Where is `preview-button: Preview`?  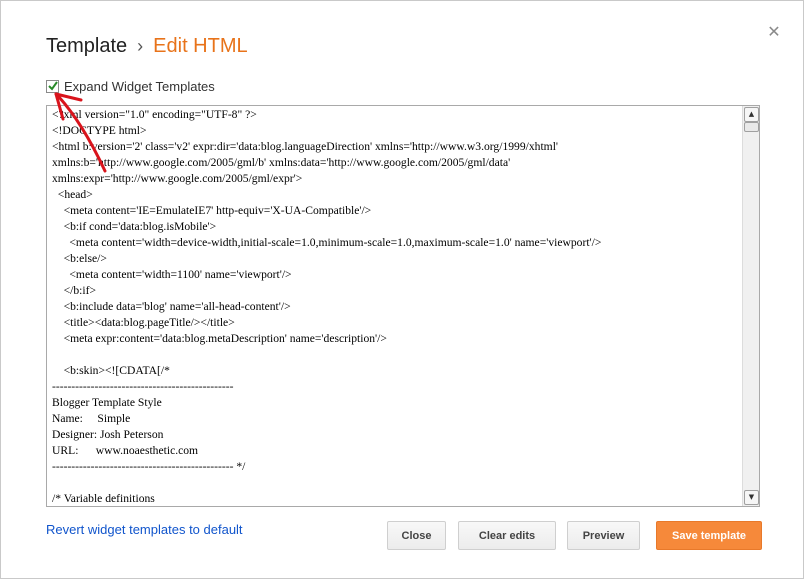
preview-button: Preview is located at coordinates (603, 535).